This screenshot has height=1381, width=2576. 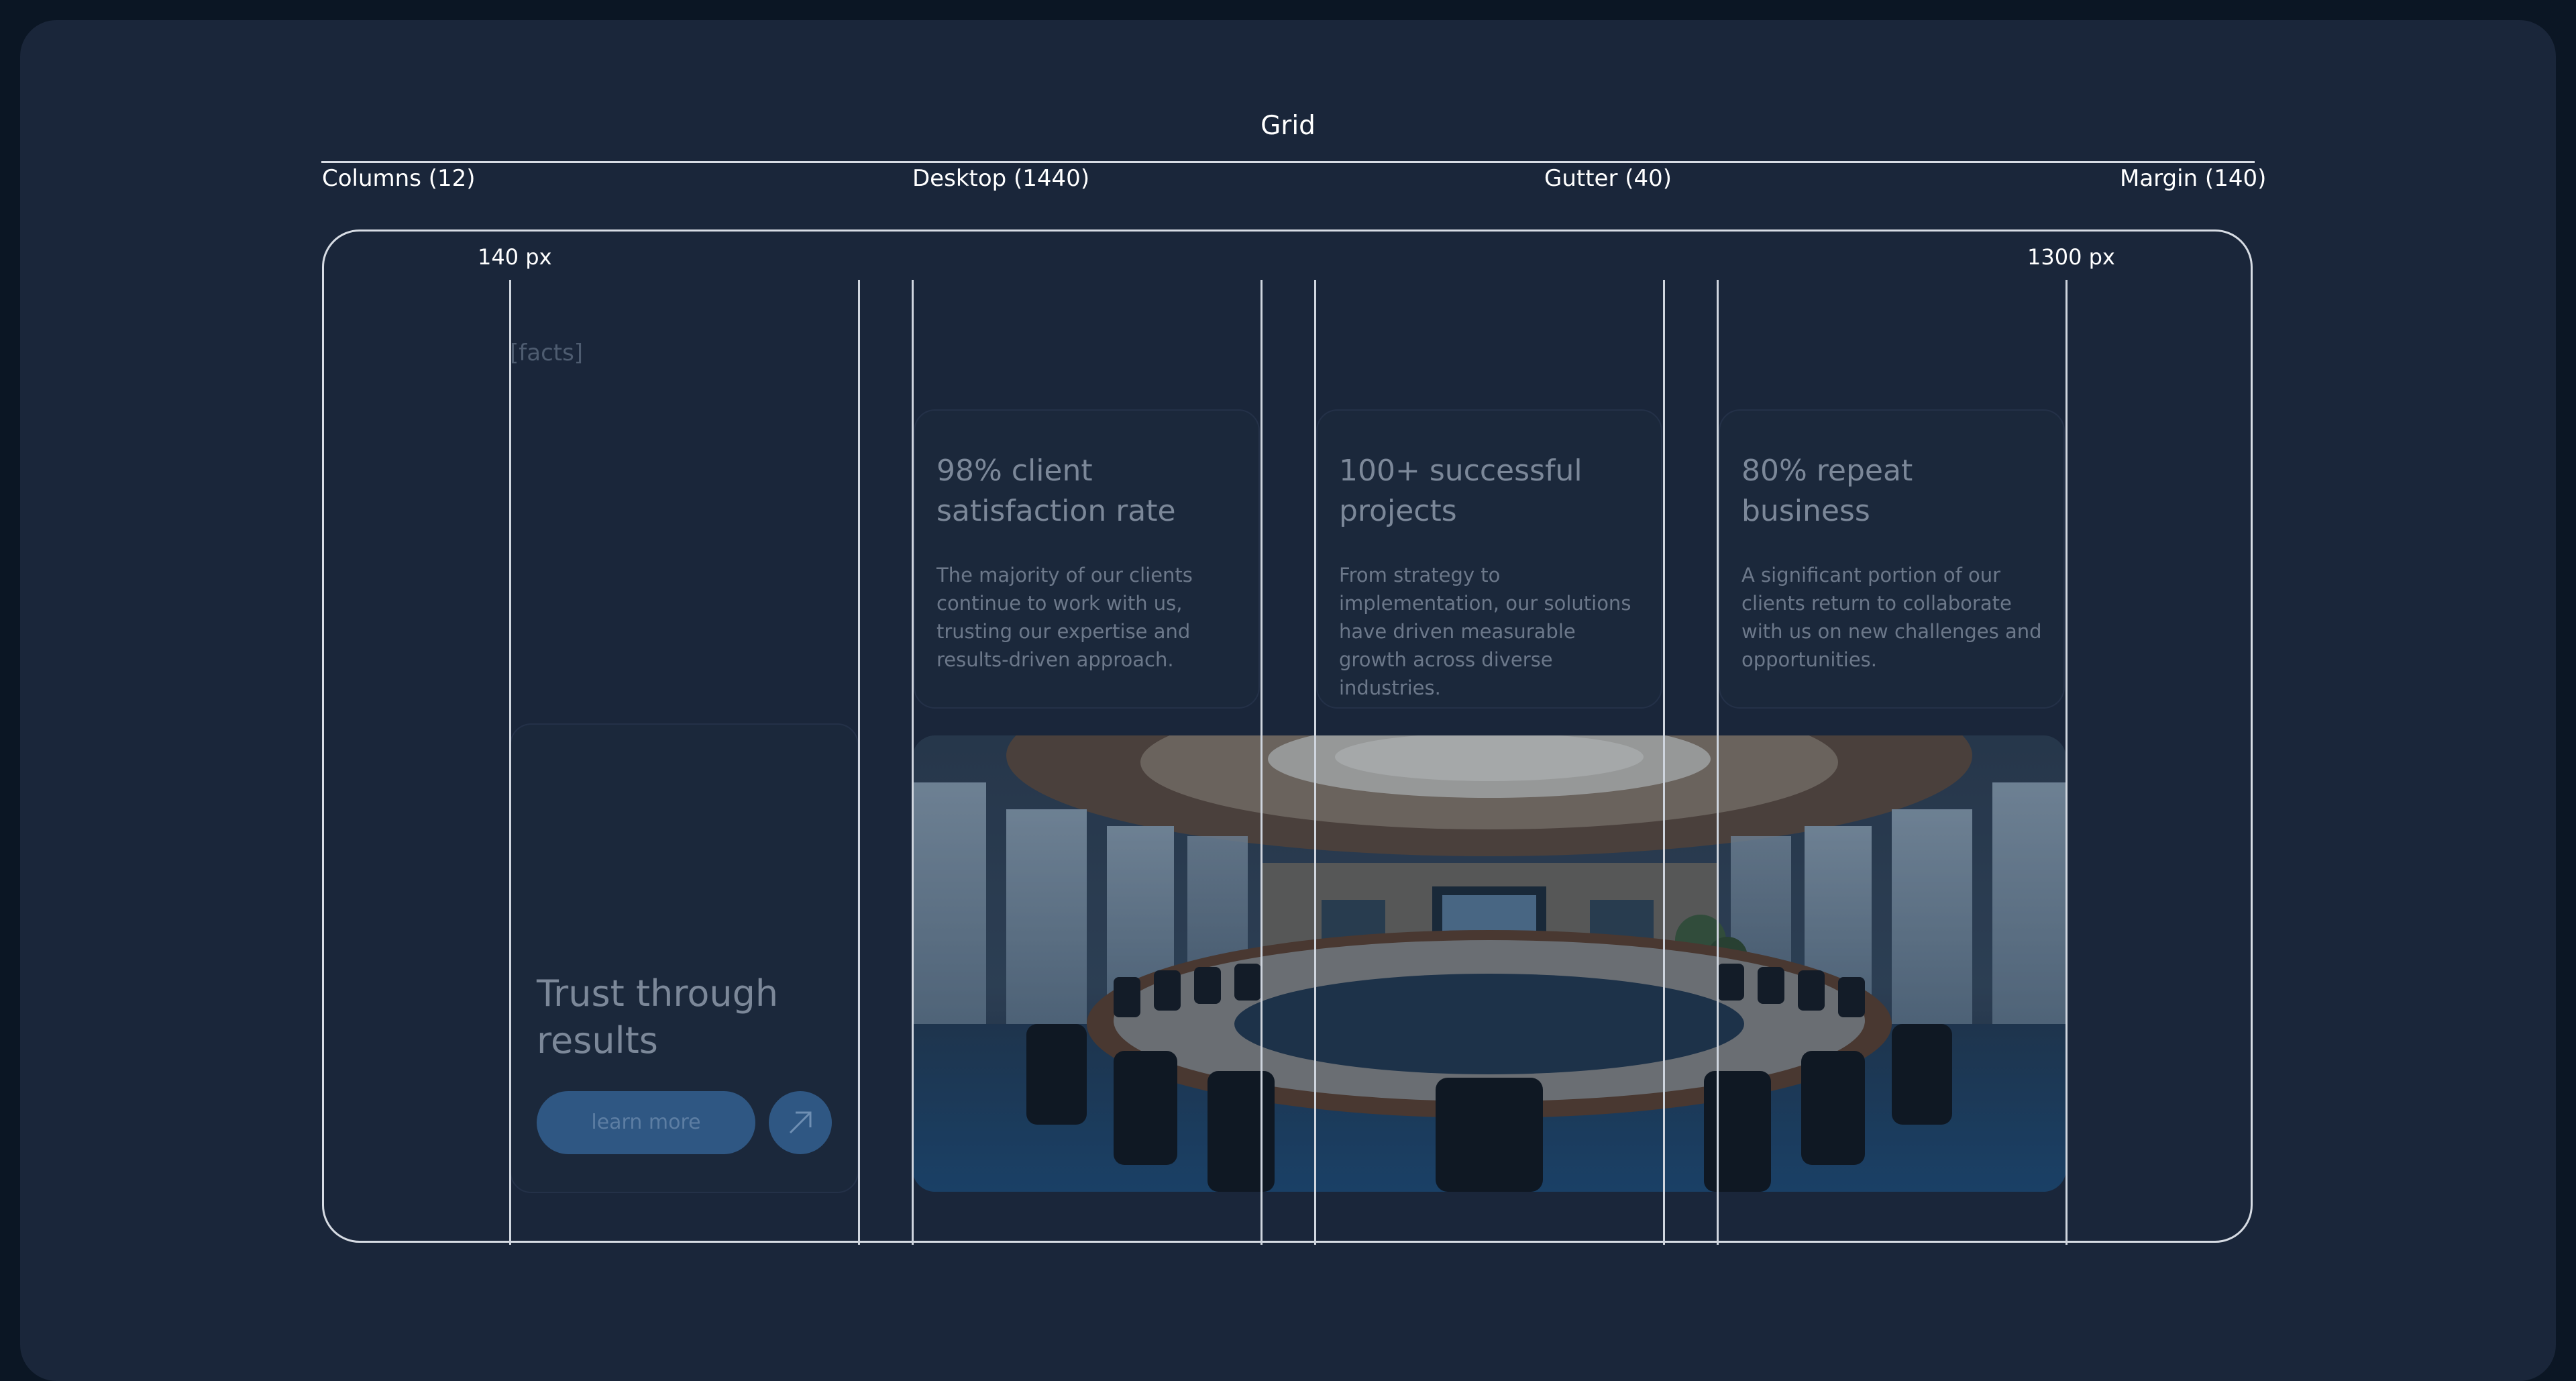 I want to click on arrow-button, so click(x=800, y=1122).